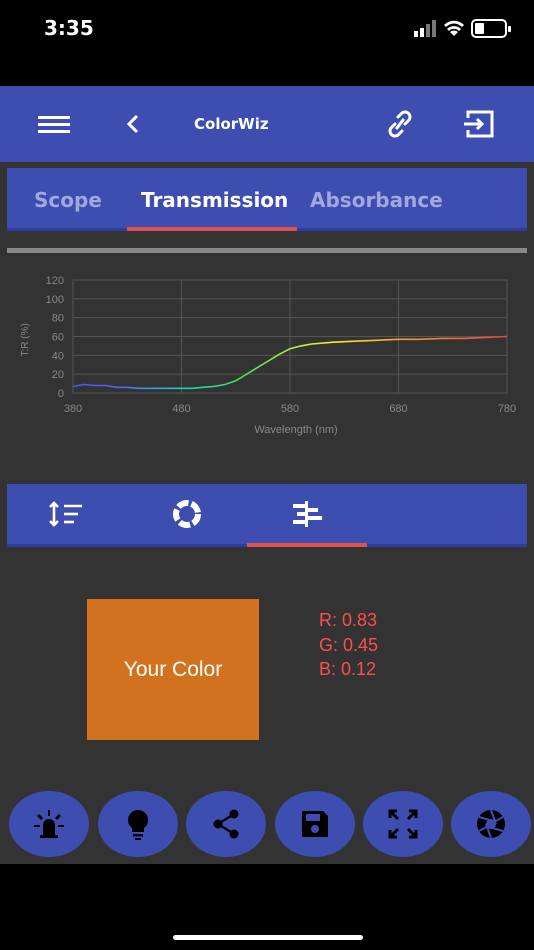 The width and height of the screenshot is (534, 950). Describe the element at coordinates (54, 124) in the screenshot. I see `menu-icon` at that location.